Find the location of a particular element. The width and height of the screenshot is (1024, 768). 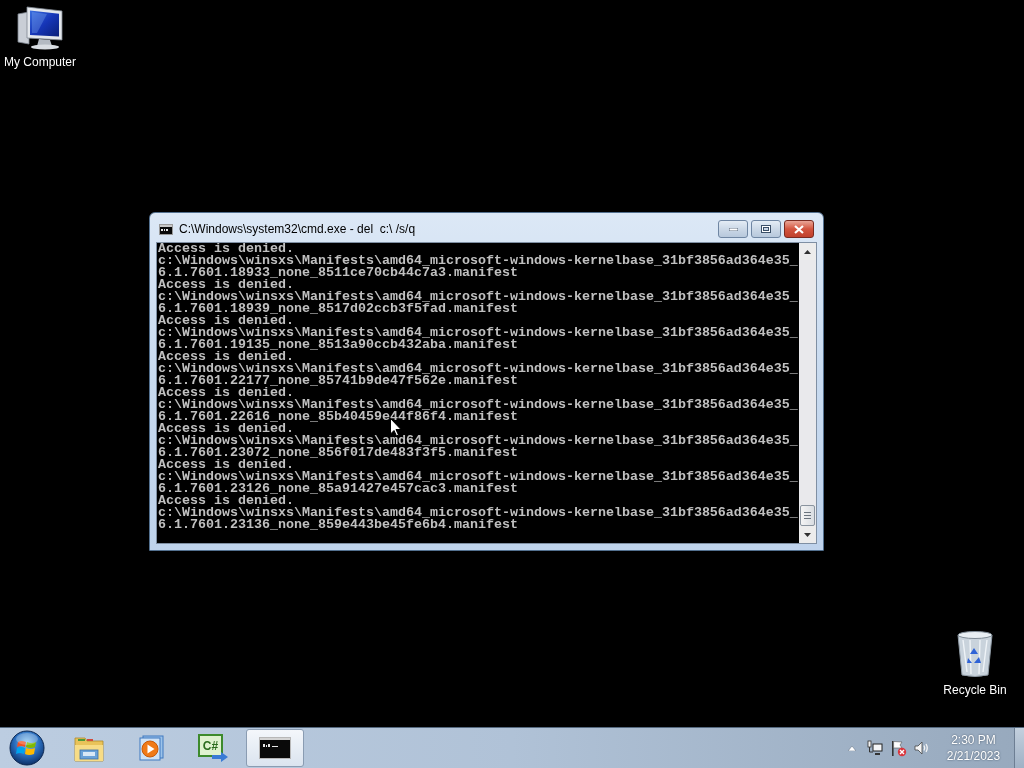

console-line: 6.1.7601.22177_none_85741b9de47f562e.manifest is located at coordinates (338, 381).